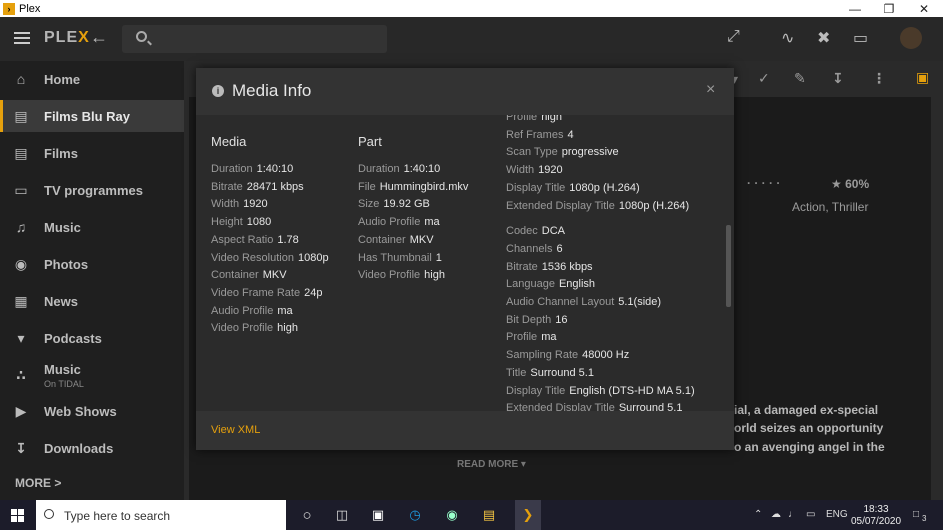 The width and height of the screenshot is (943, 530). Describe the element at coordinates (256, 292) in the screenshot. I see `info-key: Video Frame Rate` at that location.